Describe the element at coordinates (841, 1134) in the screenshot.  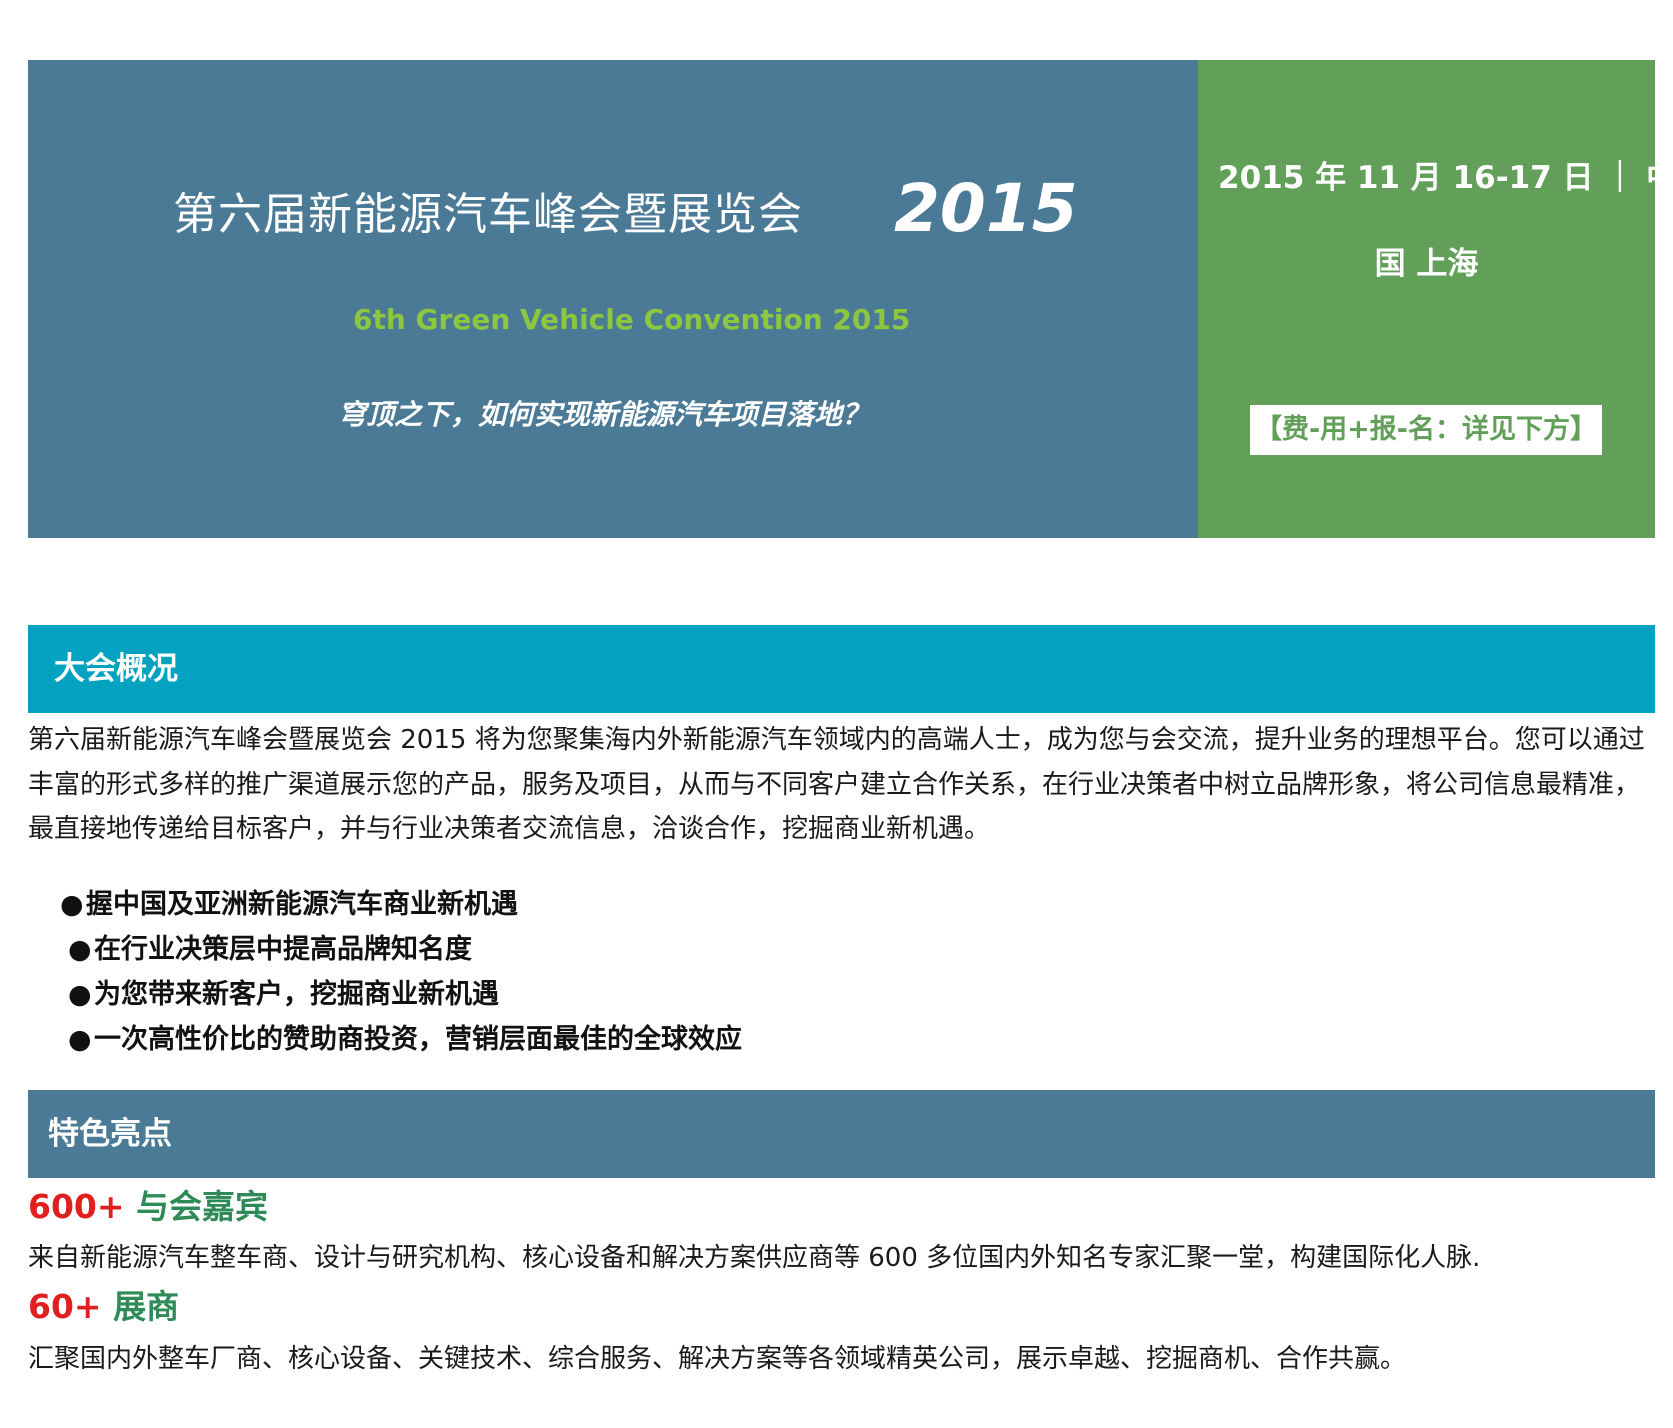
I see `section-heading-features: 特色亮点` at that location.